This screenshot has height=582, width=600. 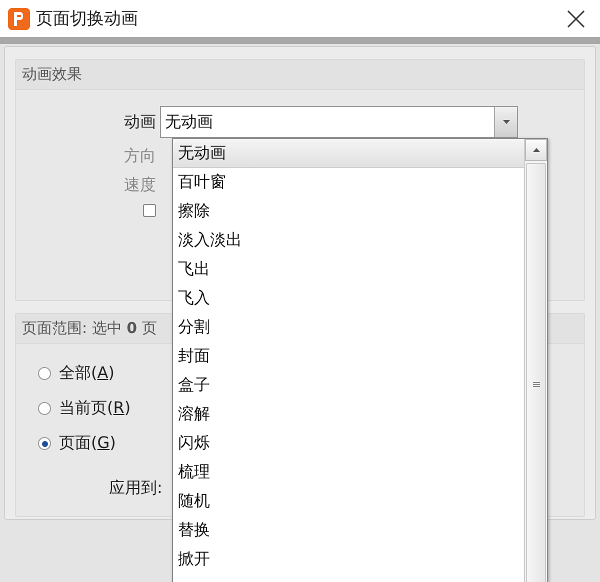 I want to click on dropdown-item: 百叶窗, so click(x=348, y=182).